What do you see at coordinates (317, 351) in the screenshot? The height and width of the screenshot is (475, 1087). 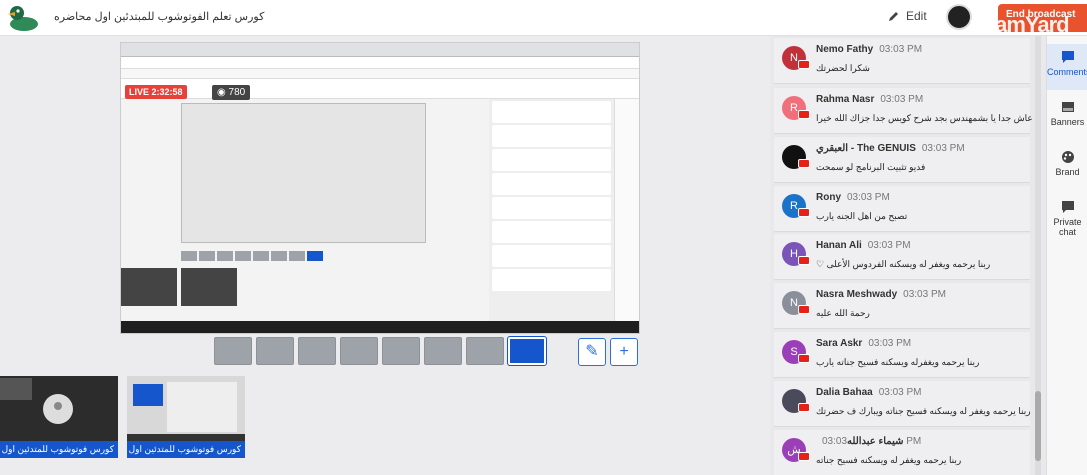 I see `layout-group-3-button` at bounding box center [317, 351].